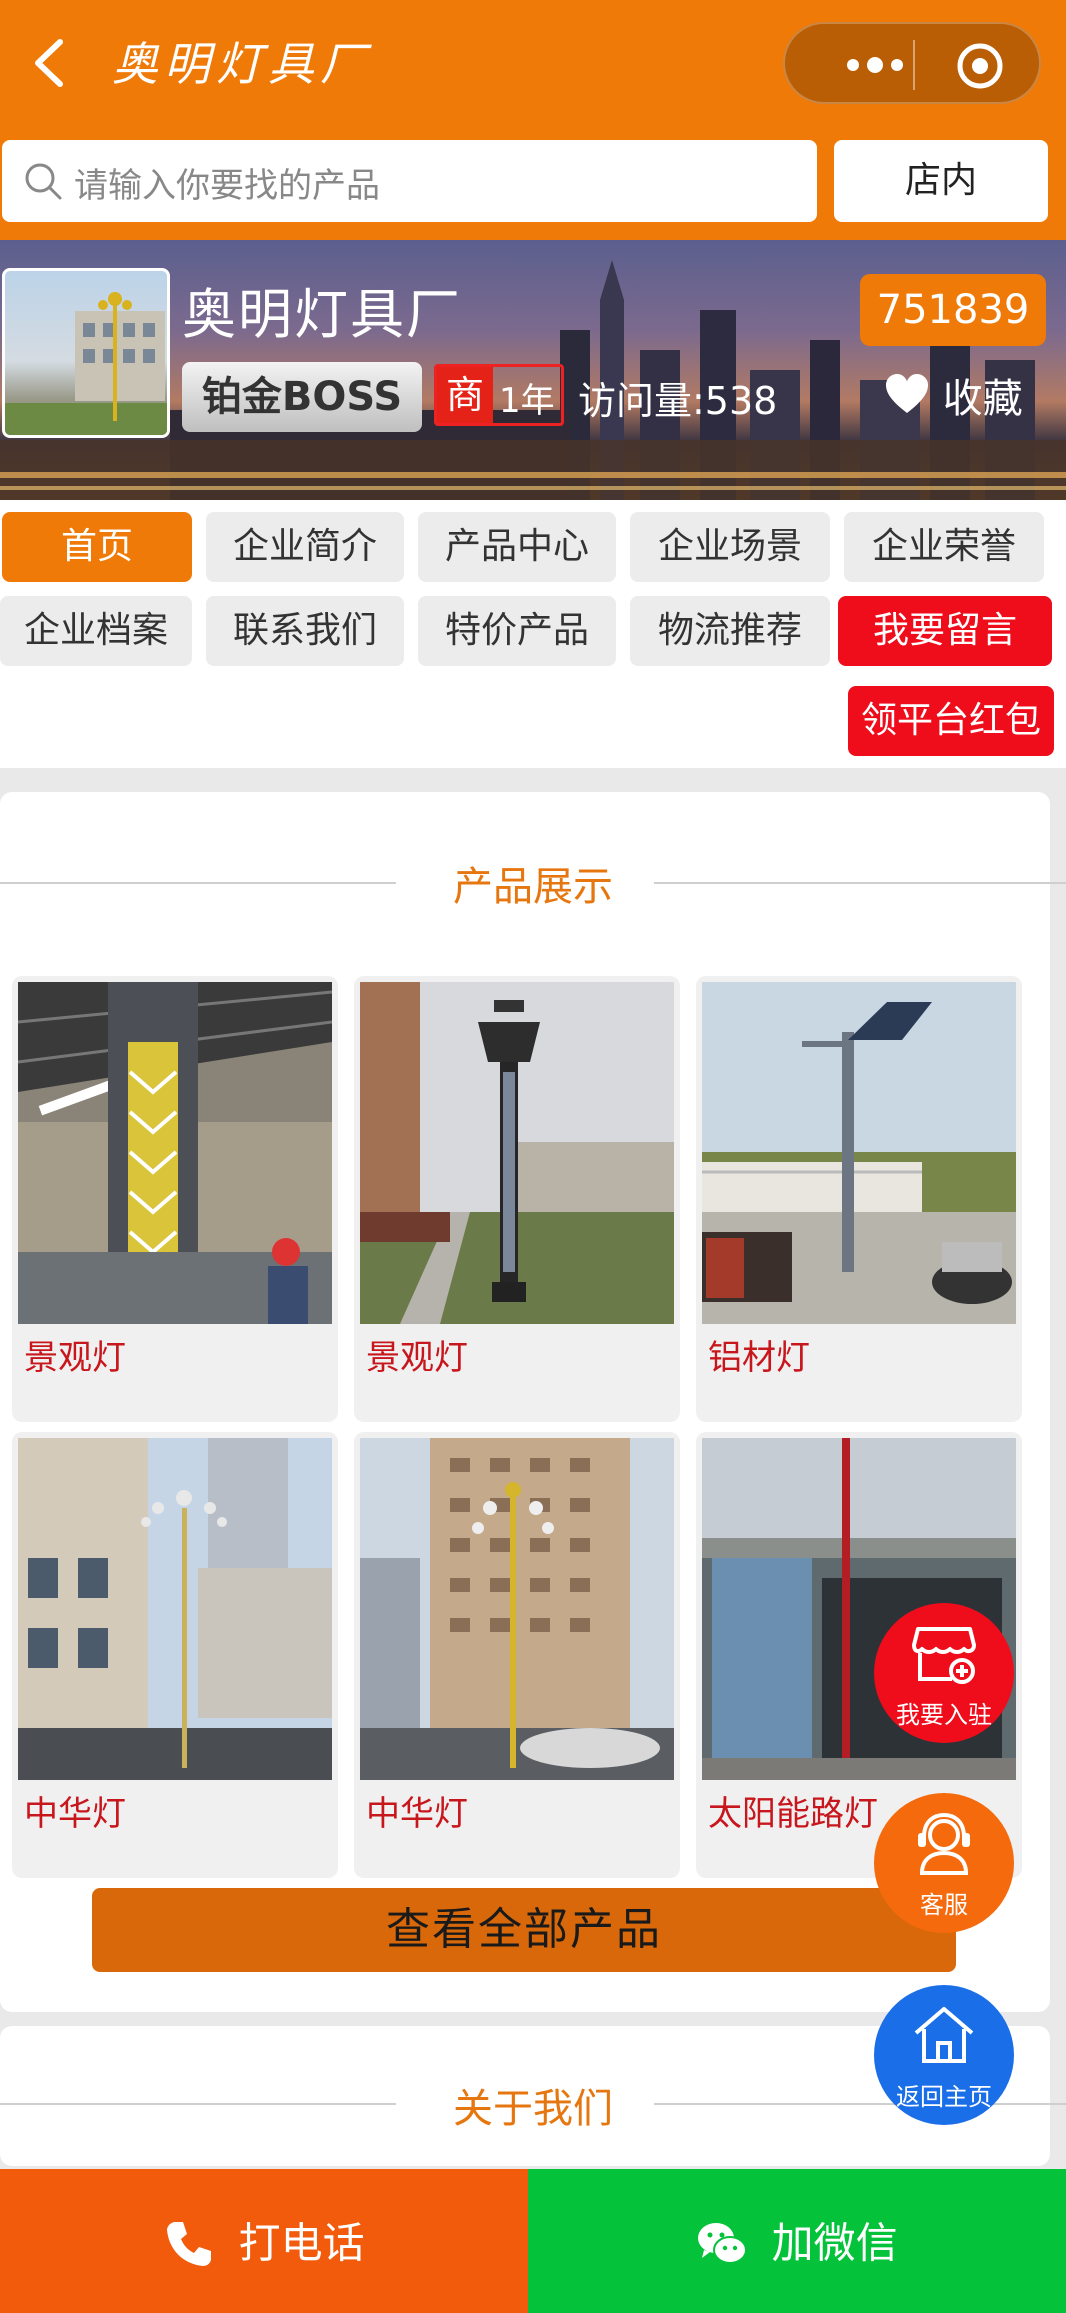 This screenshot has width=1066, height=2313. What do you see at coordinates (980, 66) in the screenshot?
I see `close-target-icon` at bounding box center [980, 66].